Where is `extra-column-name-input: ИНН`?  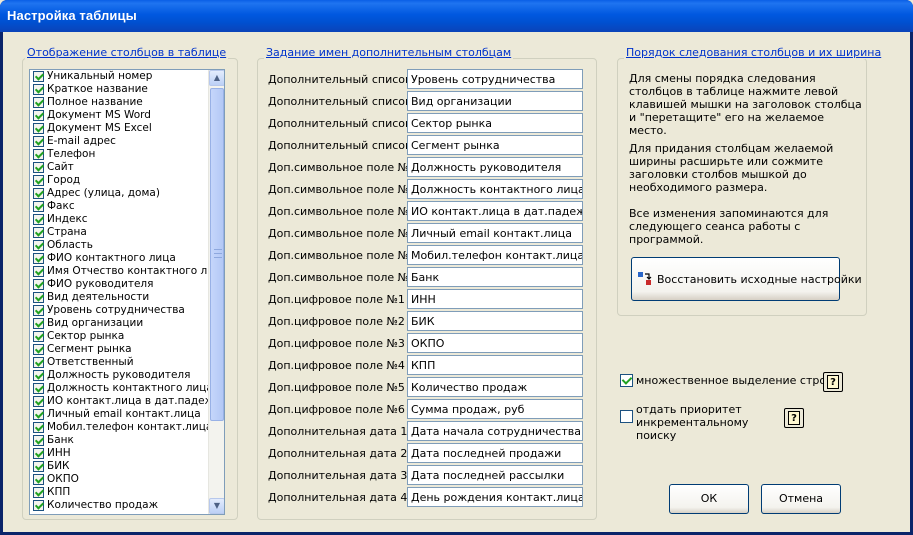 extra-column-name-input: ИНН is located at coordinates (495, 299).